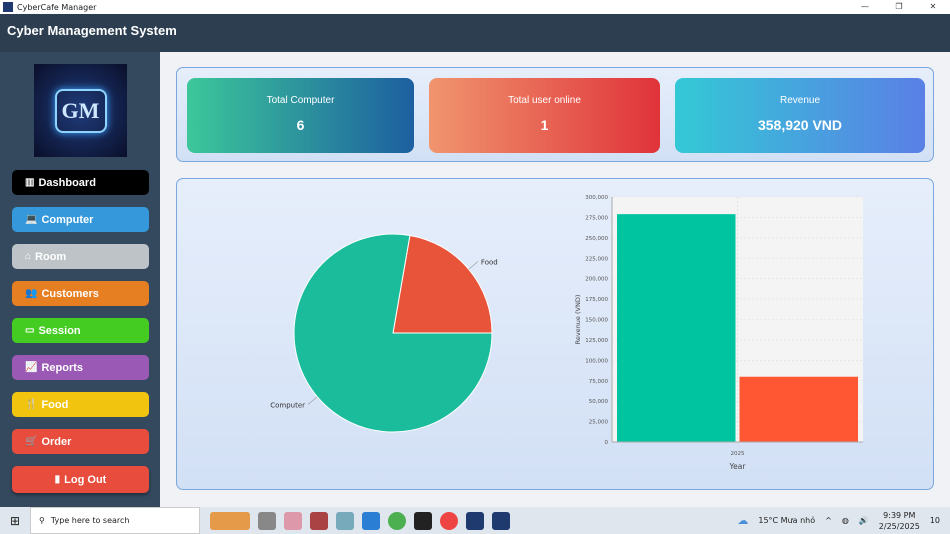 This screenshot has height=534, width=950. I want to click on y-tick-label: 75,000, so click(599, 382).